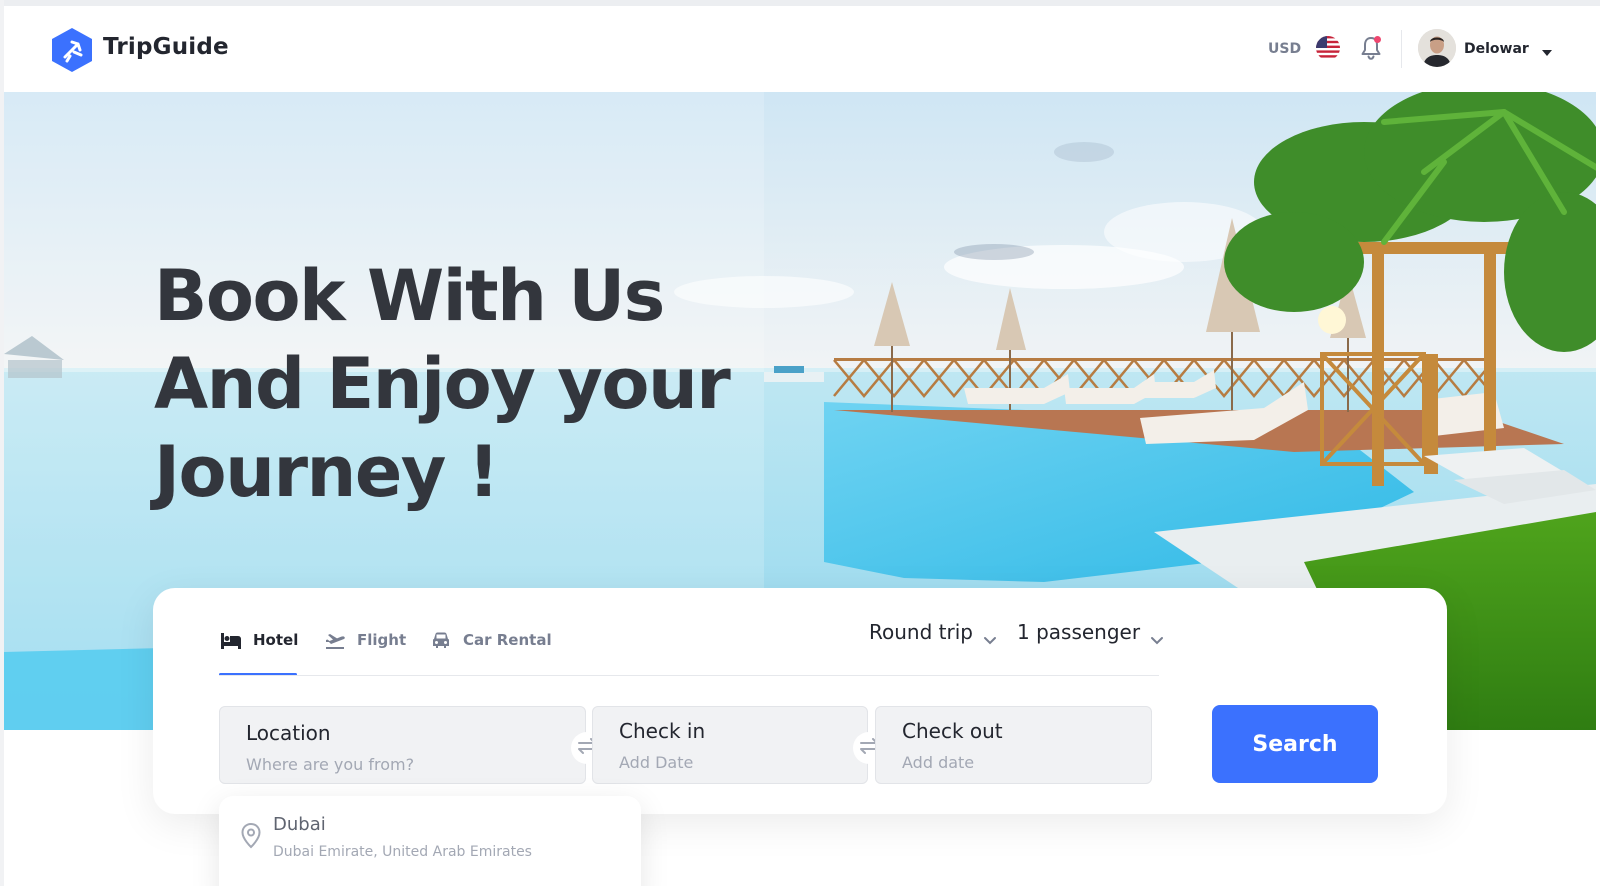 The image size is (1600, 886). Describe the element at coordinates (938, 762) in the screenshot. I see `check-out-placeholder: Add date` at that location.